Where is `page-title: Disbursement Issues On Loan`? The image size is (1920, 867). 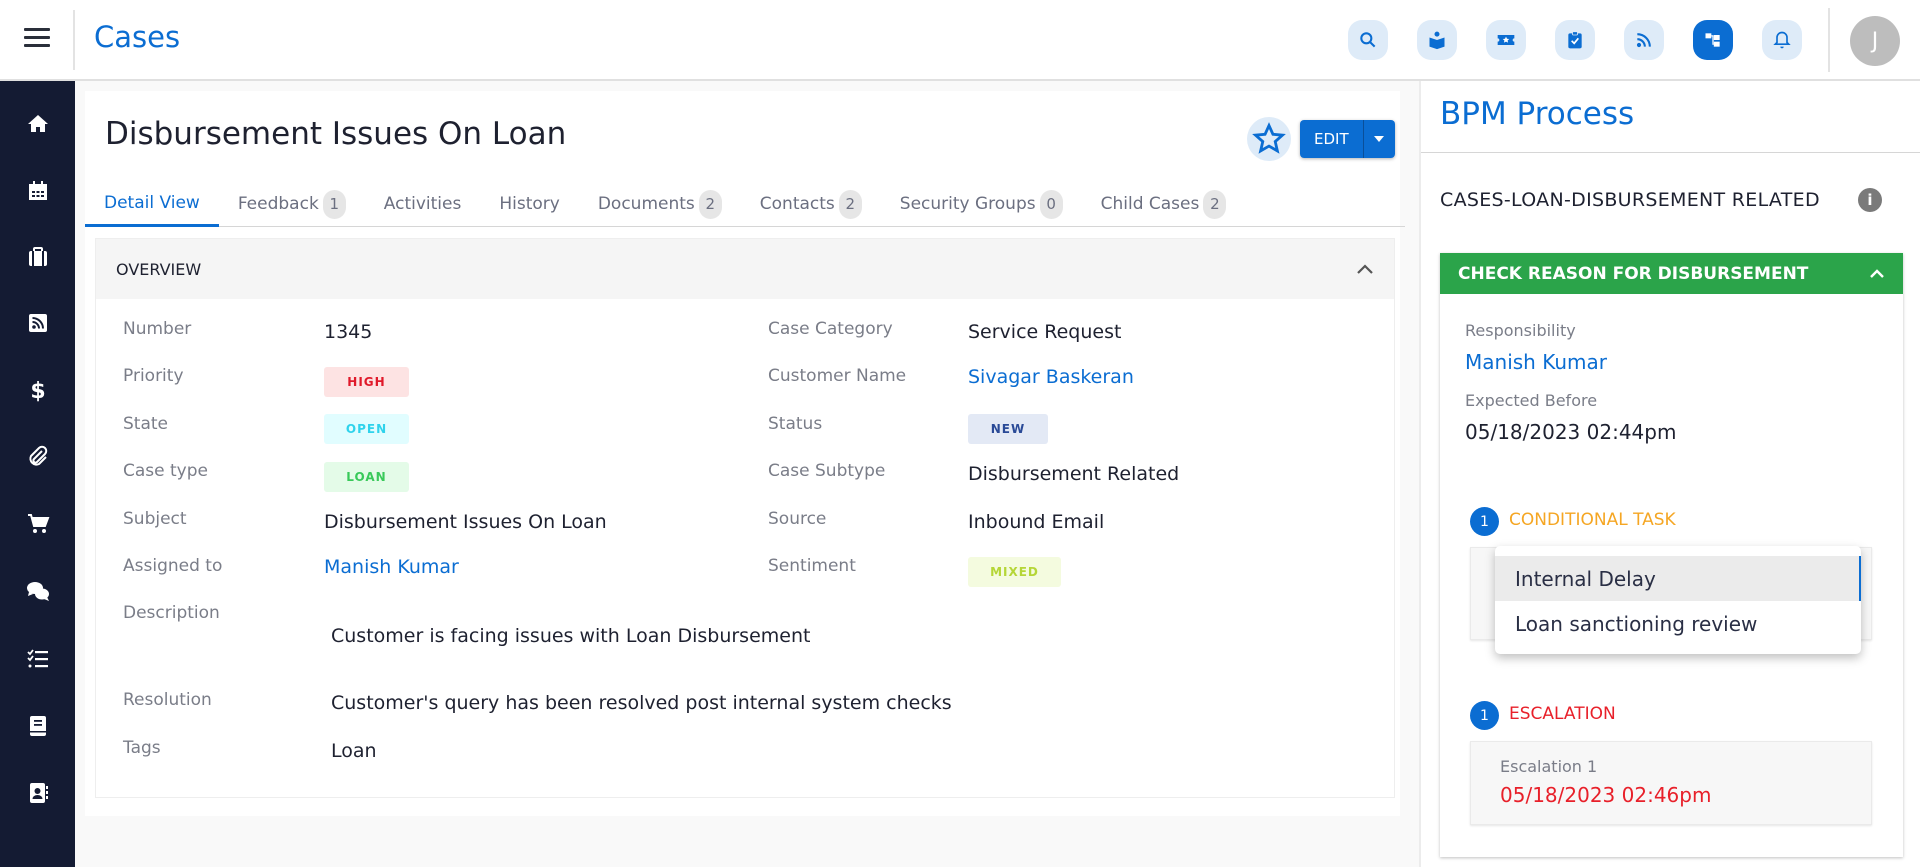 page-title: Disbursement Issues On Loan is located at coordinates (336, 134).